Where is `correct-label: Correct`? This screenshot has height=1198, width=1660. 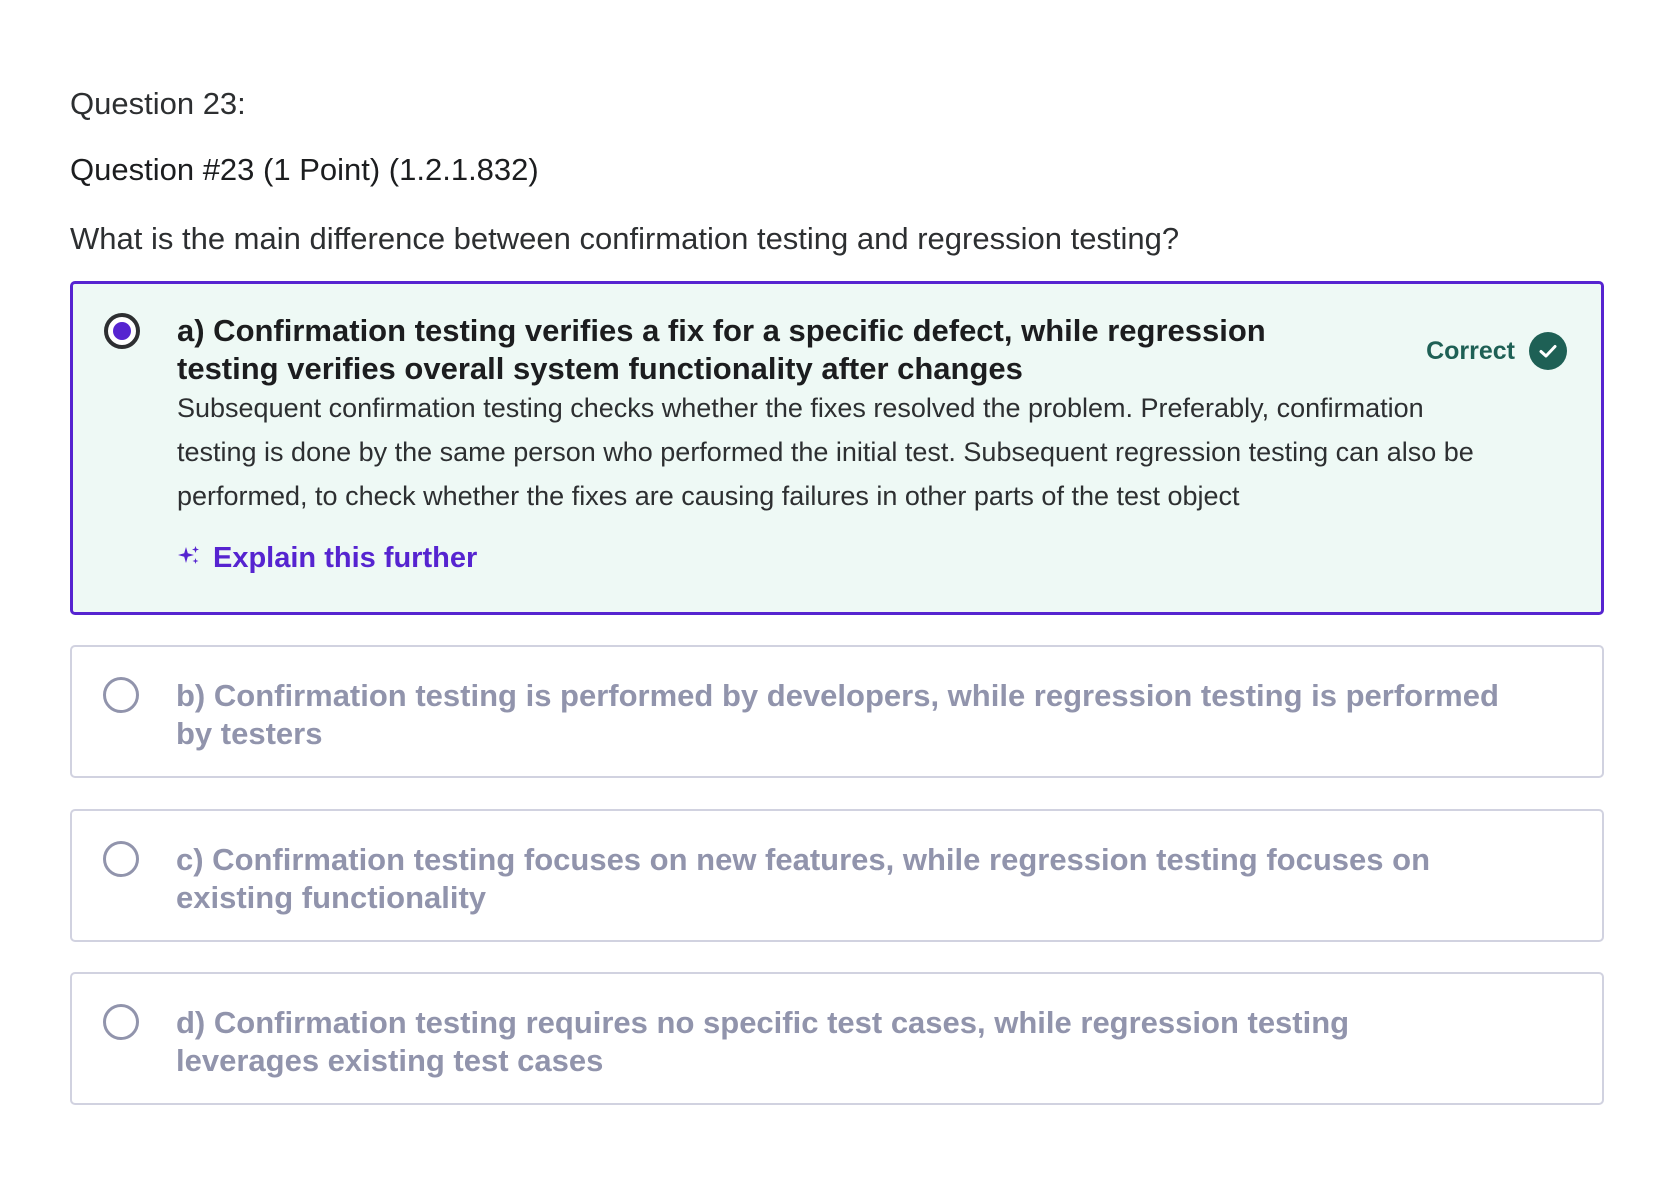
correct-label: Correct is located at coordinates (1470, 350).